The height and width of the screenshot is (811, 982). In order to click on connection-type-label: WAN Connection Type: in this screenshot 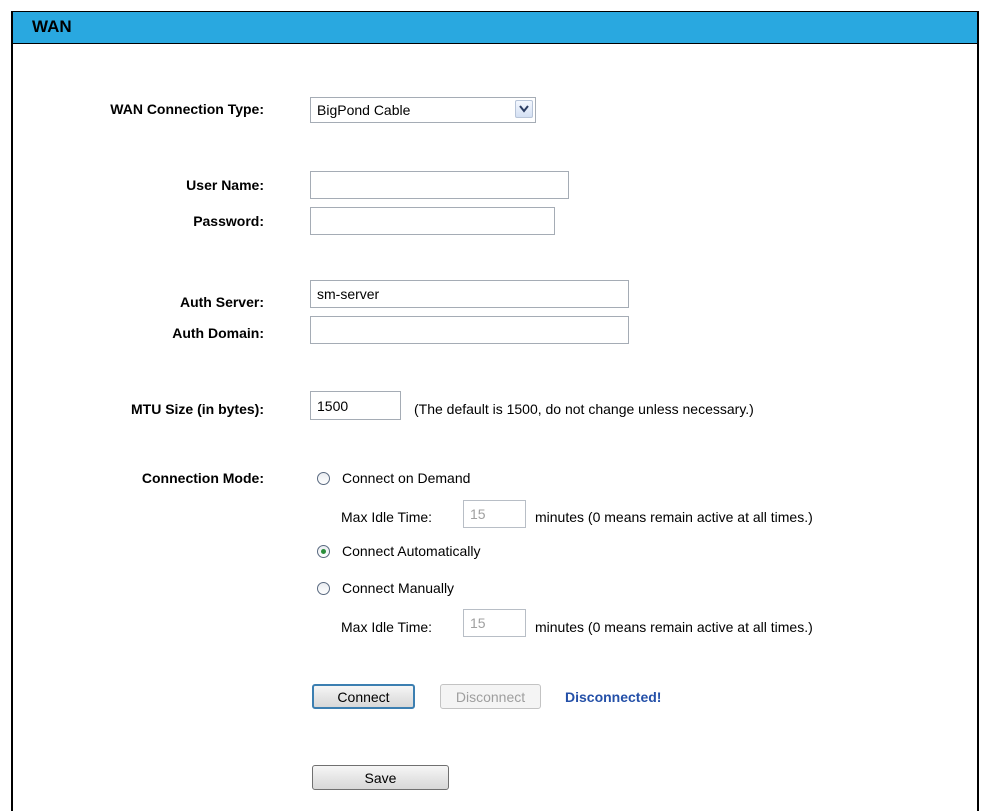, I will do `click(187, 109)`.